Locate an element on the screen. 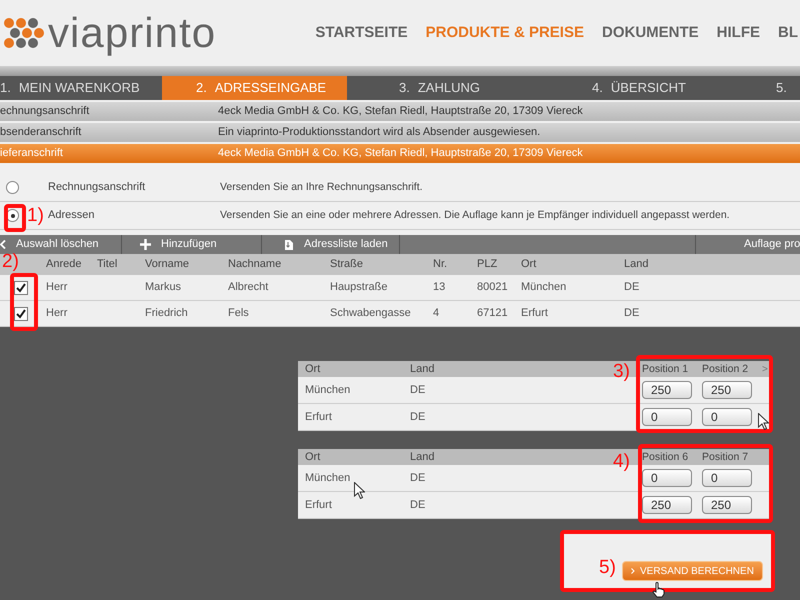 The image size is (800, 600). table-cell-text: Haupstraße is located at coordinates (359, 288).